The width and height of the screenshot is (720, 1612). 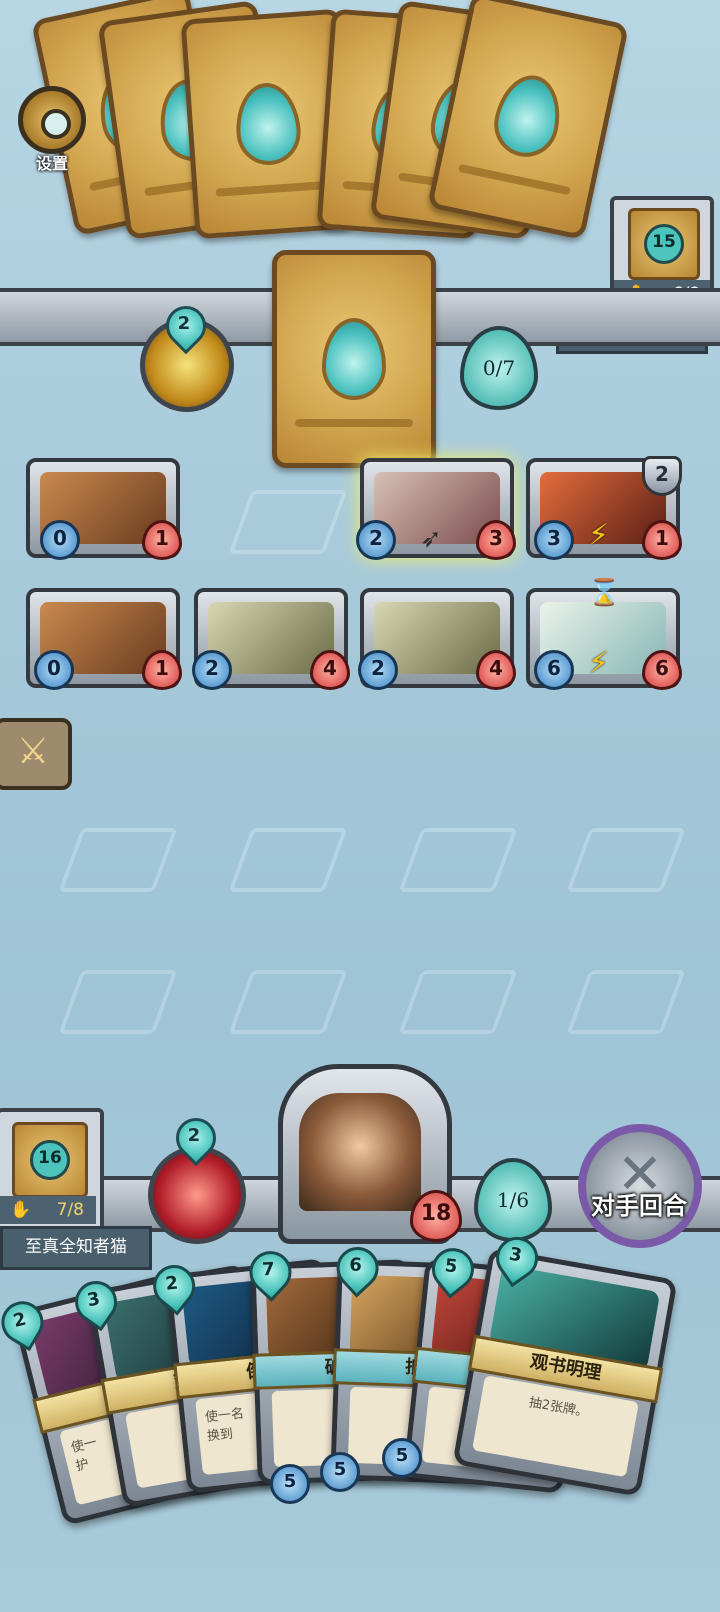 What do you see at coordinates (565, 1362) in the screenshot?
I see `hand-card: 观书明理 抽2张牌。 3` at bounding box center [565, 1362].